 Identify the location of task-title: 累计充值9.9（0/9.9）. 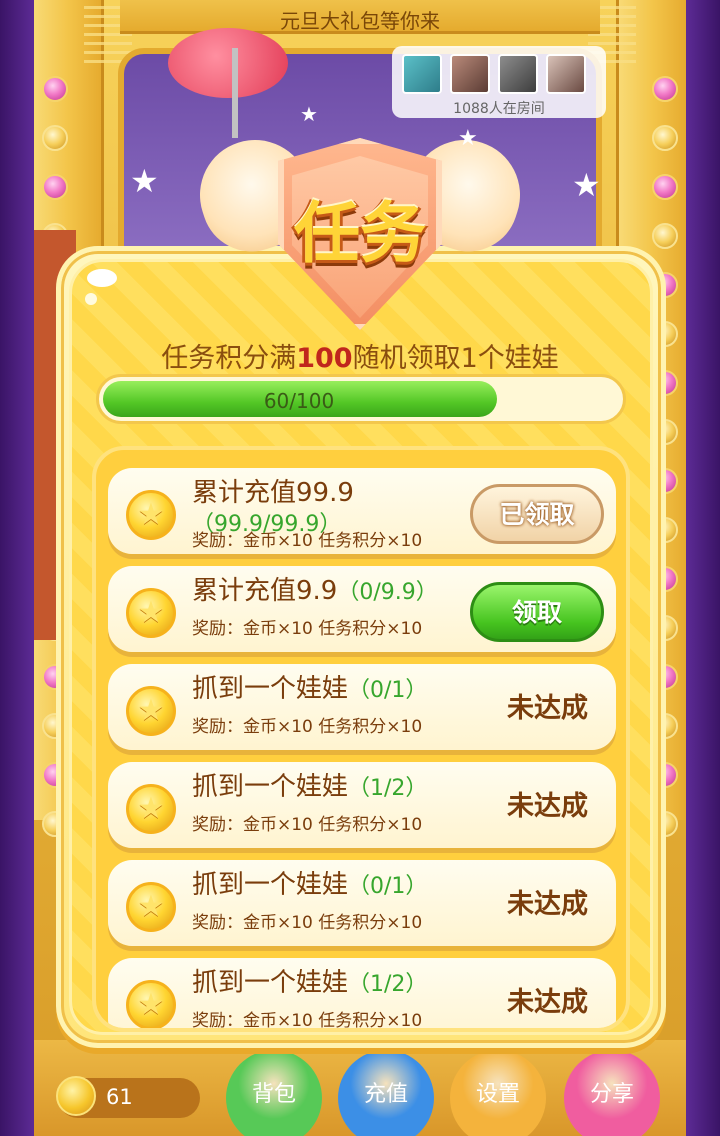
(337, 592).